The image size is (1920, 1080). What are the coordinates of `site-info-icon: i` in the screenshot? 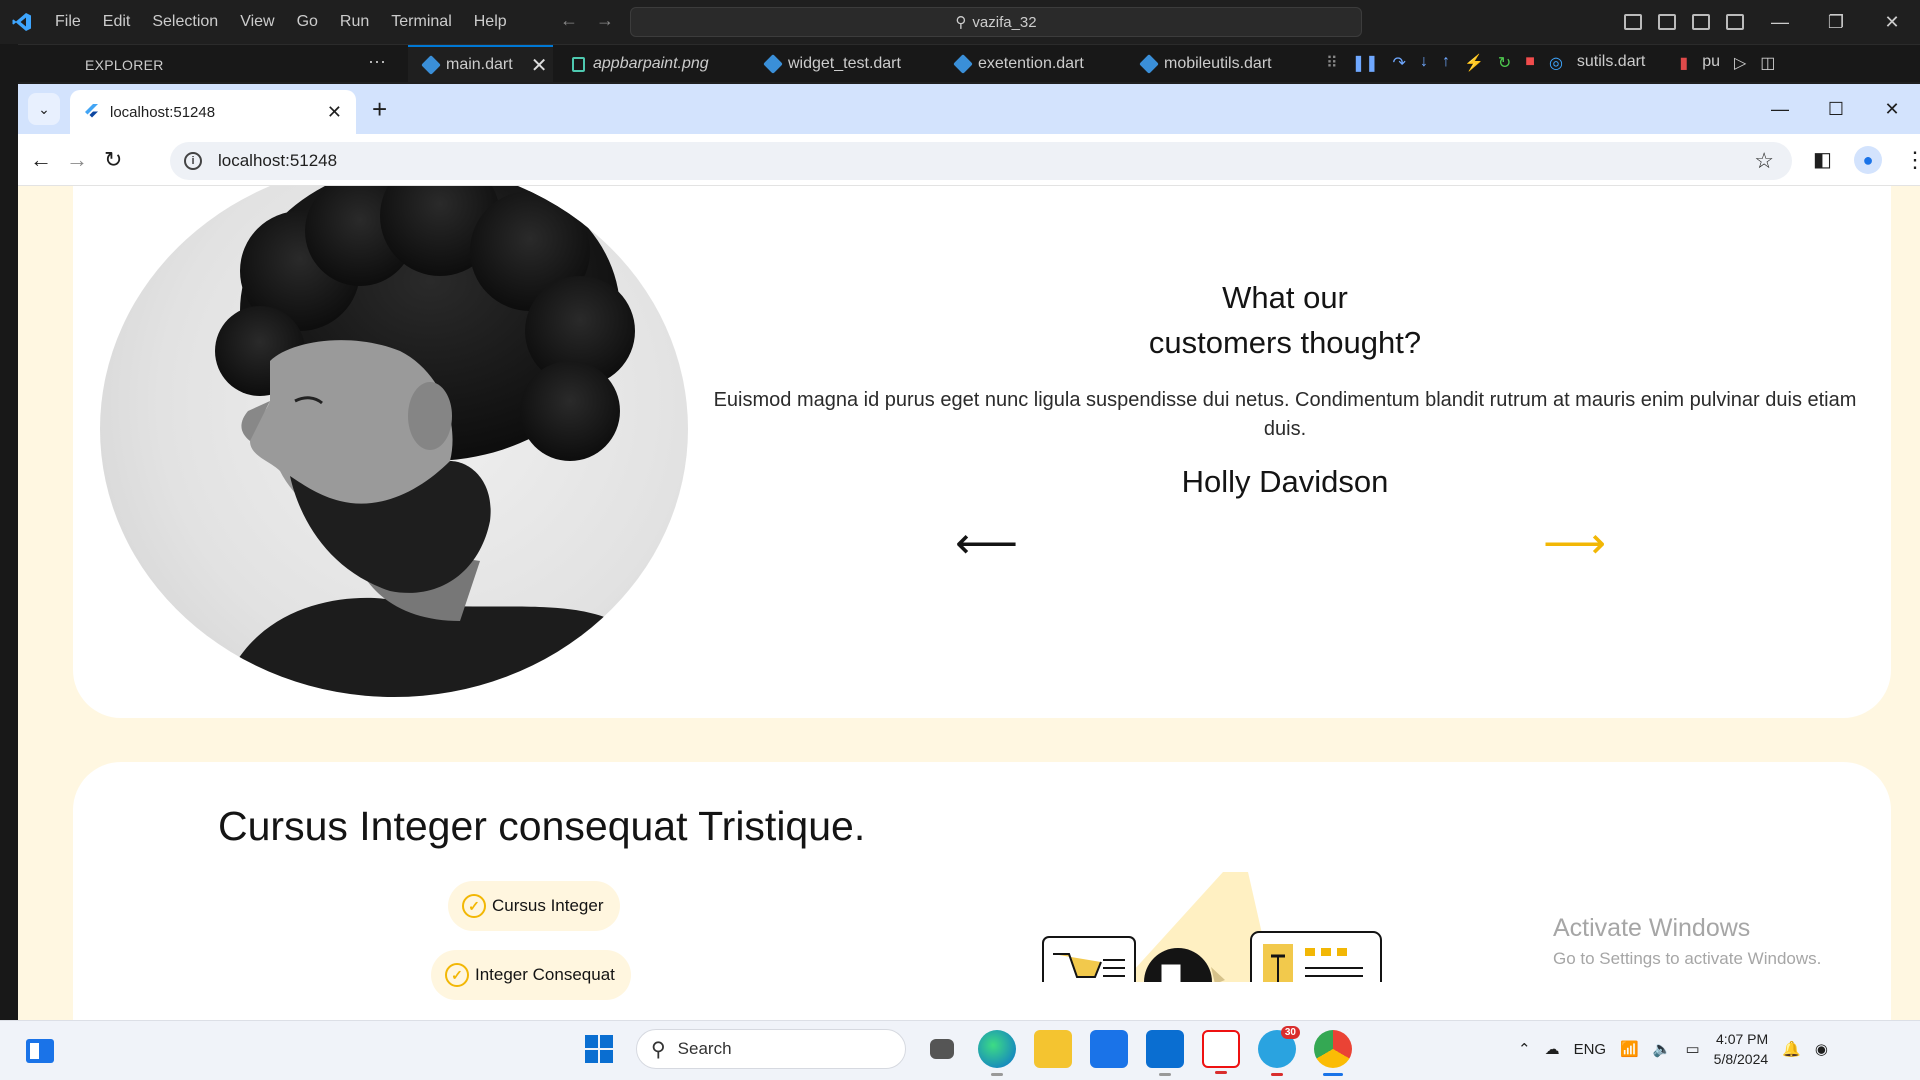 It's located at (193, 161).